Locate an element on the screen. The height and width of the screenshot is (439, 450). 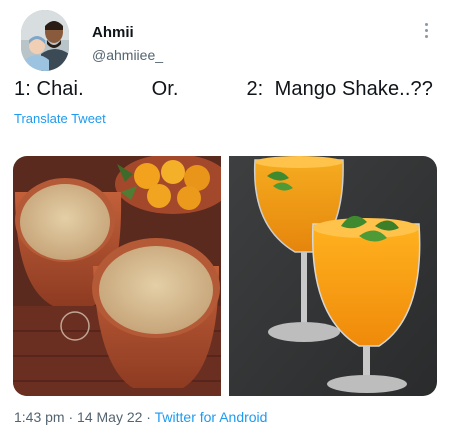
display-name: Ahmii is located at coordinates (113, 32).